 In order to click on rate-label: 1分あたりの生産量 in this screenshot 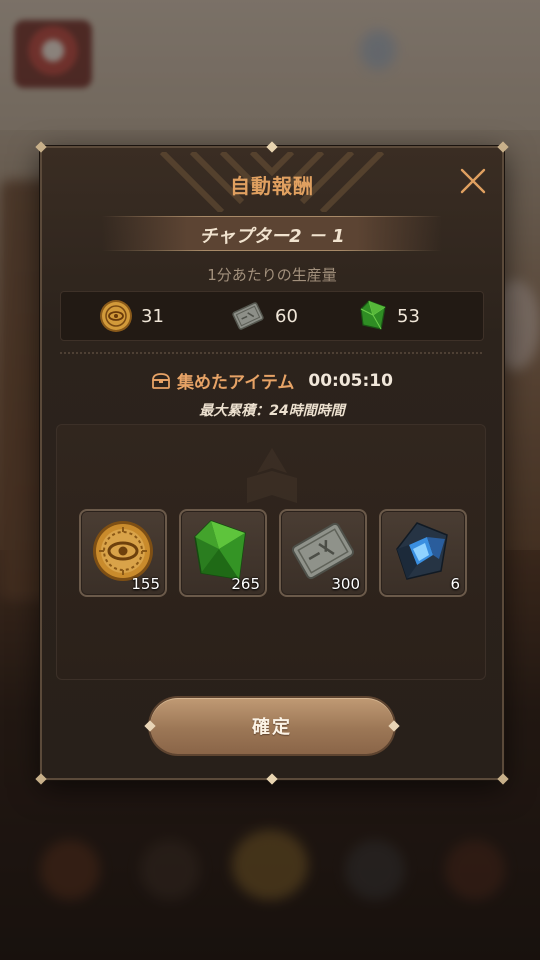, I will do `click(272, 275)`.